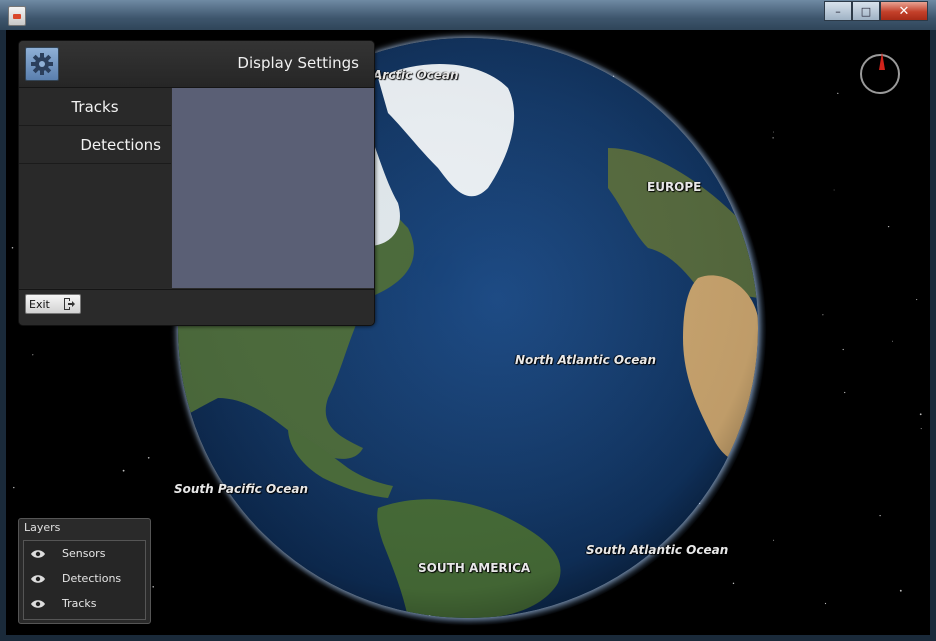 The image size is (936, 641). What do you see at coordinates (53, 304) in the screenshot?
I see `exit-button: Exit` at bounding box center [53, 304].